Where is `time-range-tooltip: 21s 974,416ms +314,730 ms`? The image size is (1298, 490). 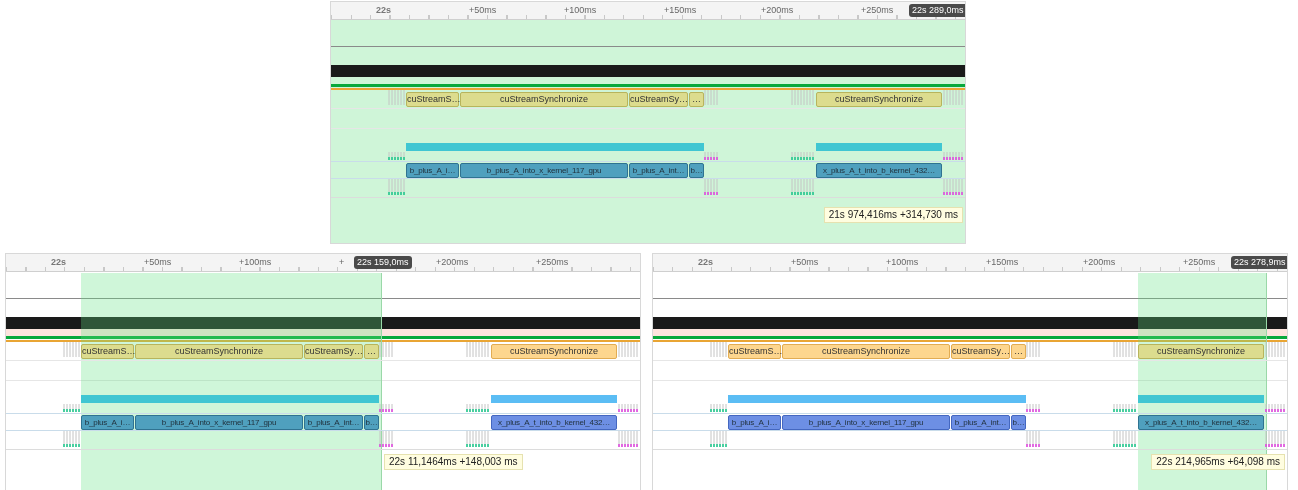
time-range-tooltip: 21s 974,416ms +314,730 ms is located at coordinates (893, 215).